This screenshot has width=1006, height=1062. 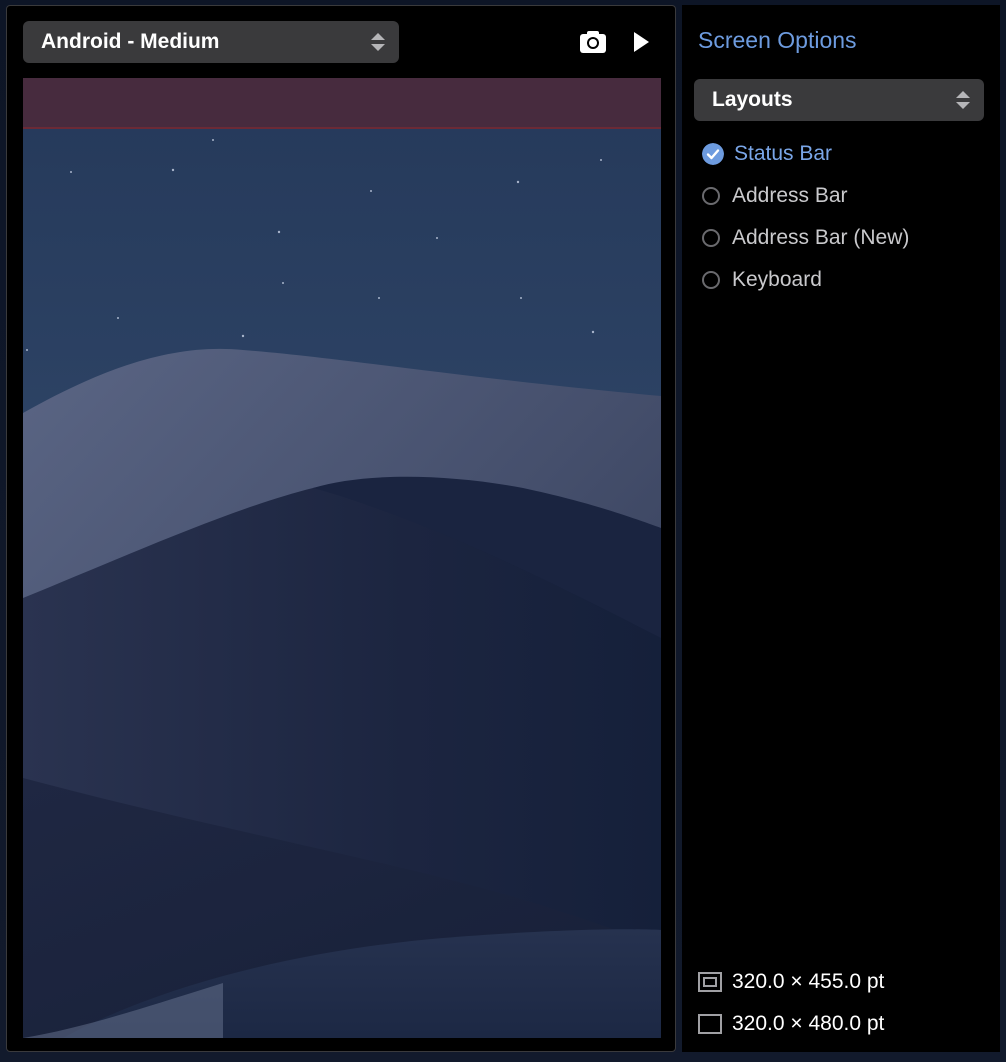 What do you see at coordinates (342, 103) in the screenshot?
I see `status-bar-overlay` at bounding box center [342, 103].